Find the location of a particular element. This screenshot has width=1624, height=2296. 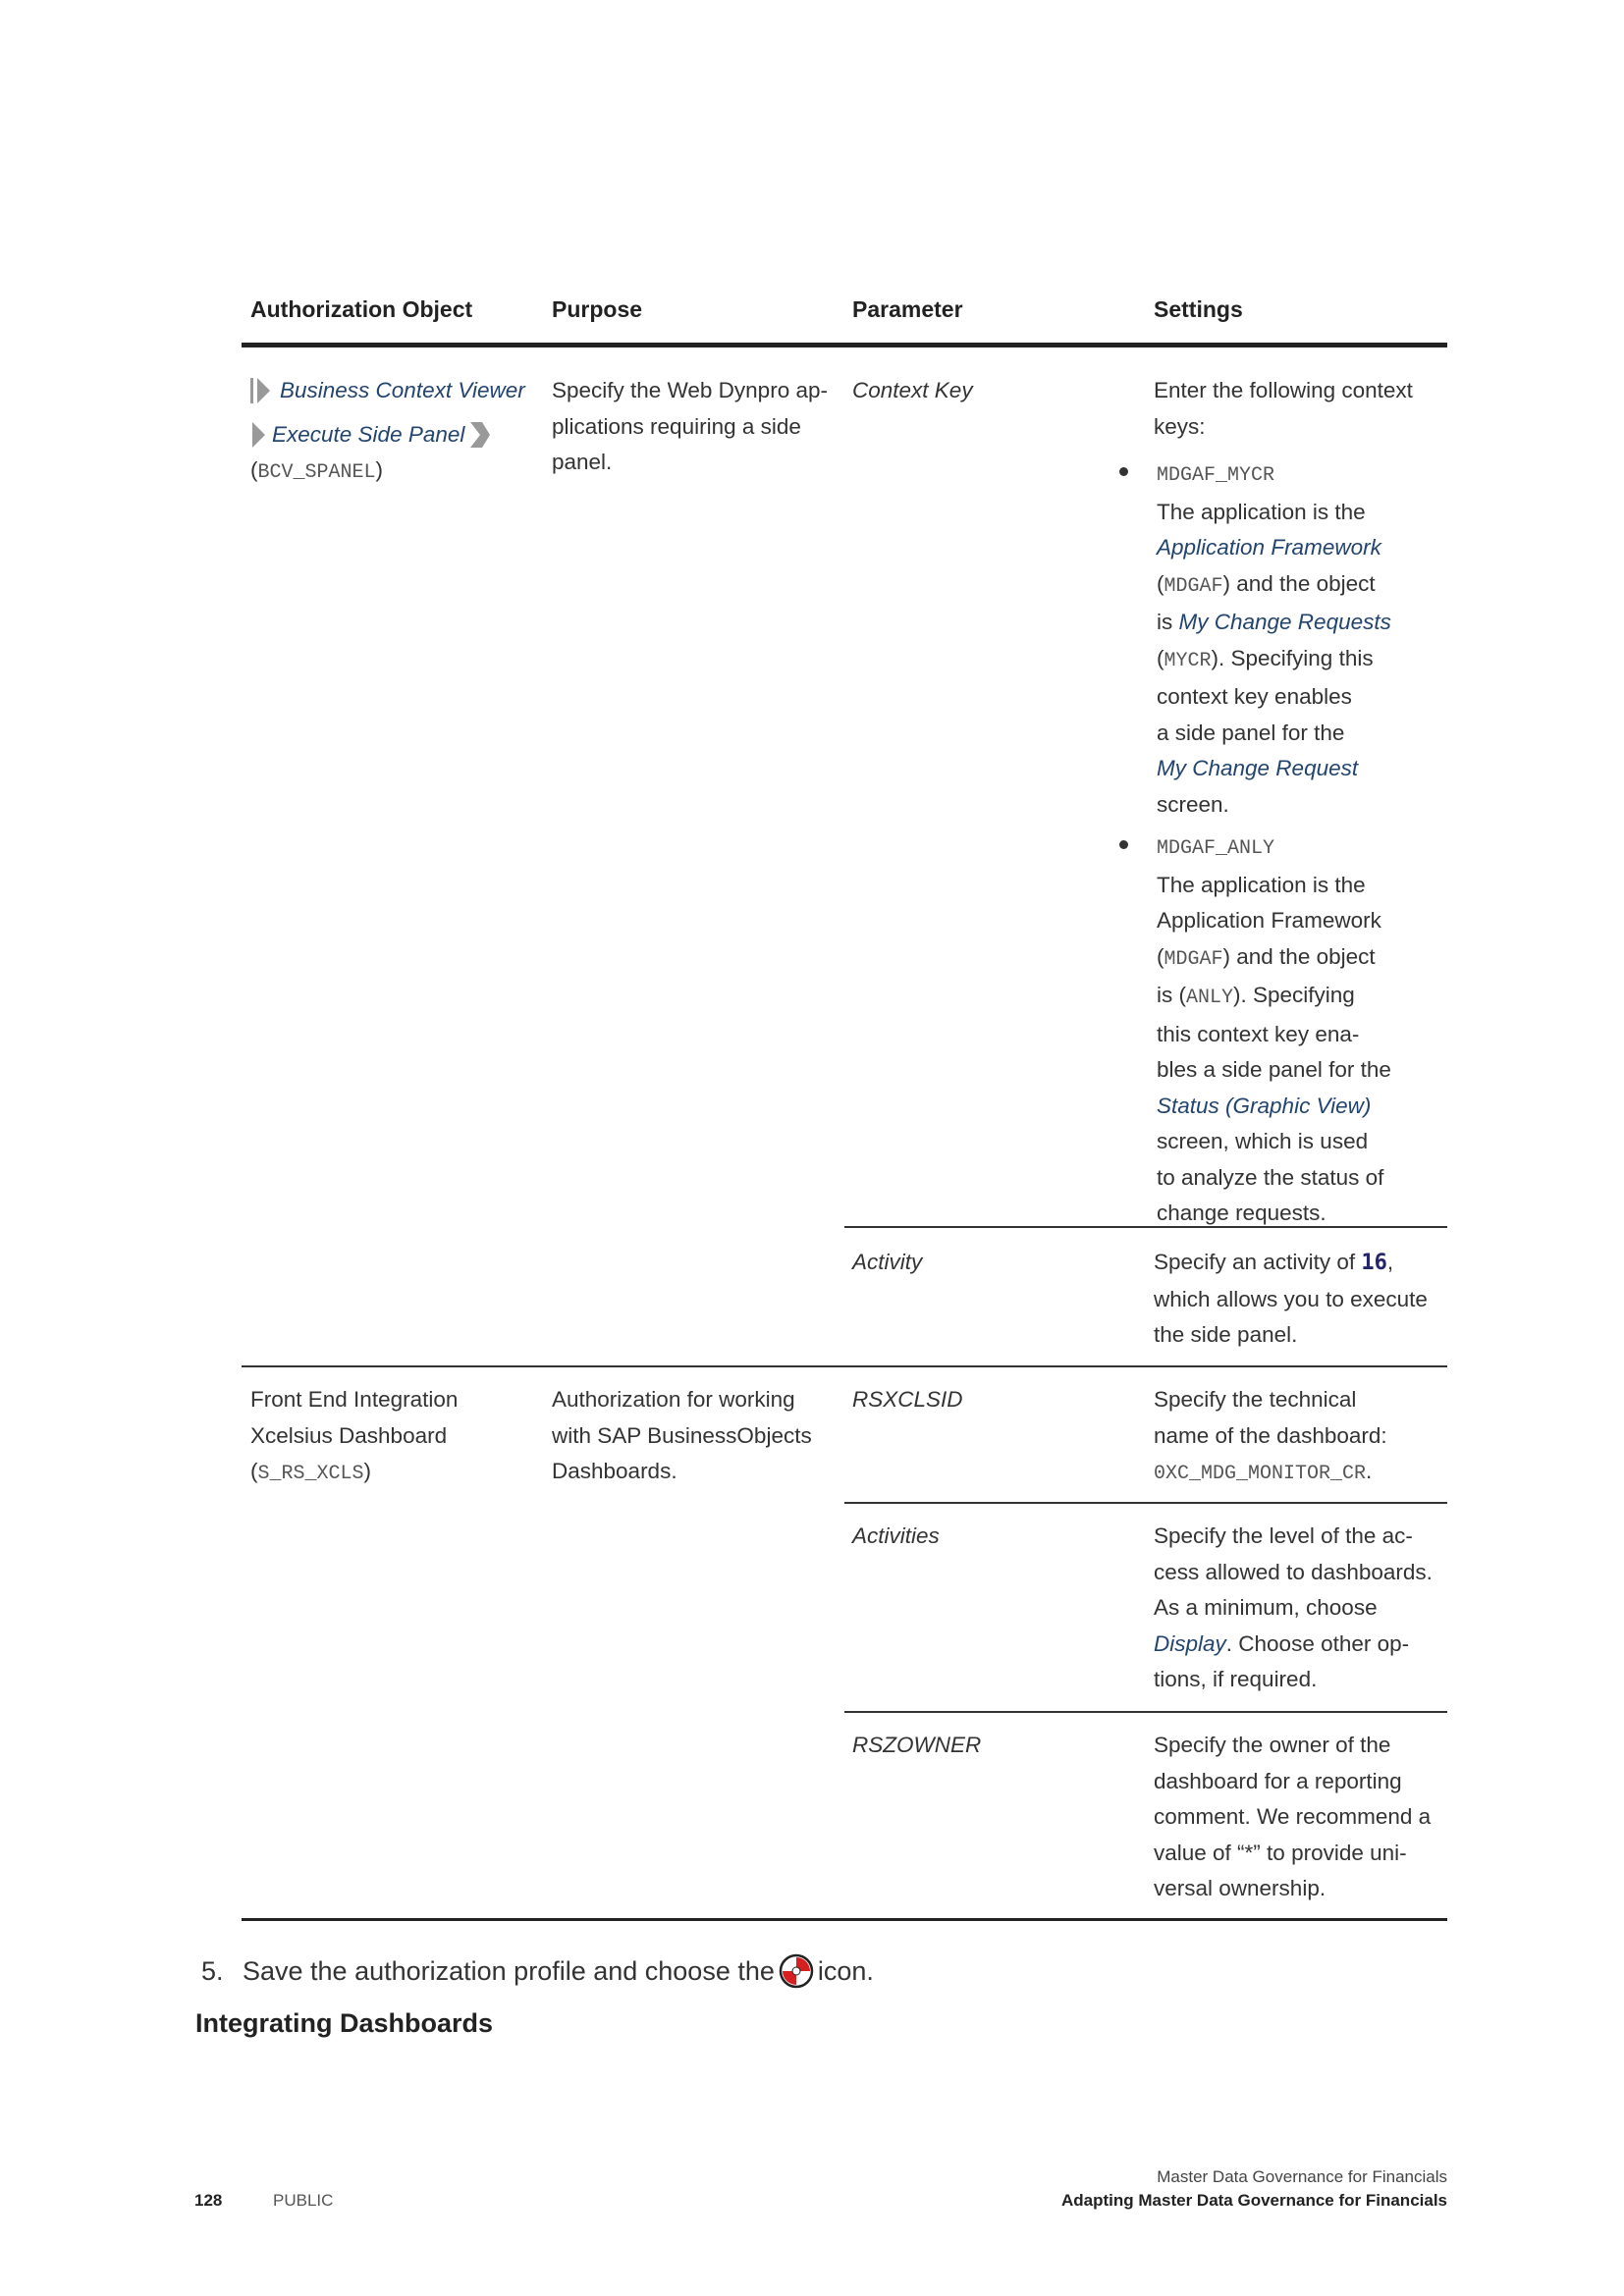

bullet-text: ). Specifying is located at coordinates (1294, 995).